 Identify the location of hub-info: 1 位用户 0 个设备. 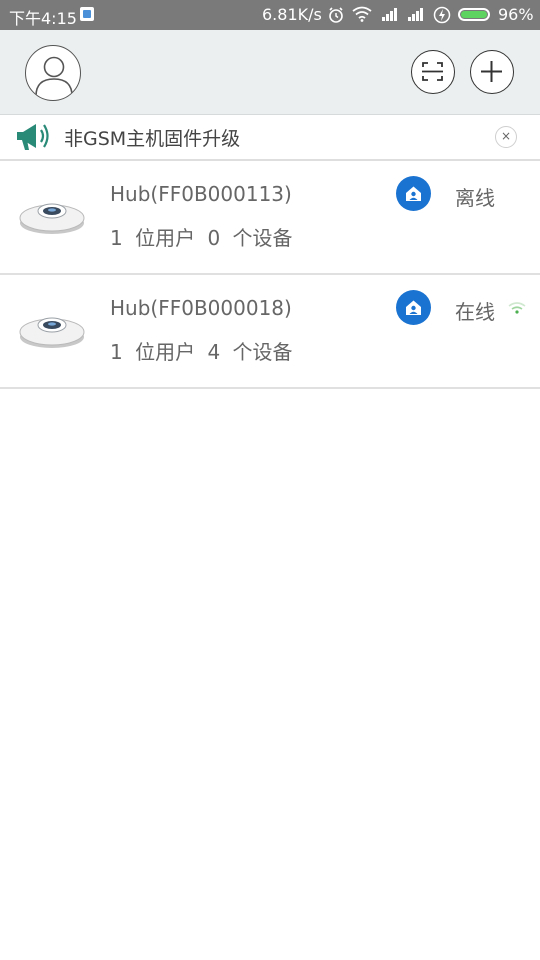
(201, 238).